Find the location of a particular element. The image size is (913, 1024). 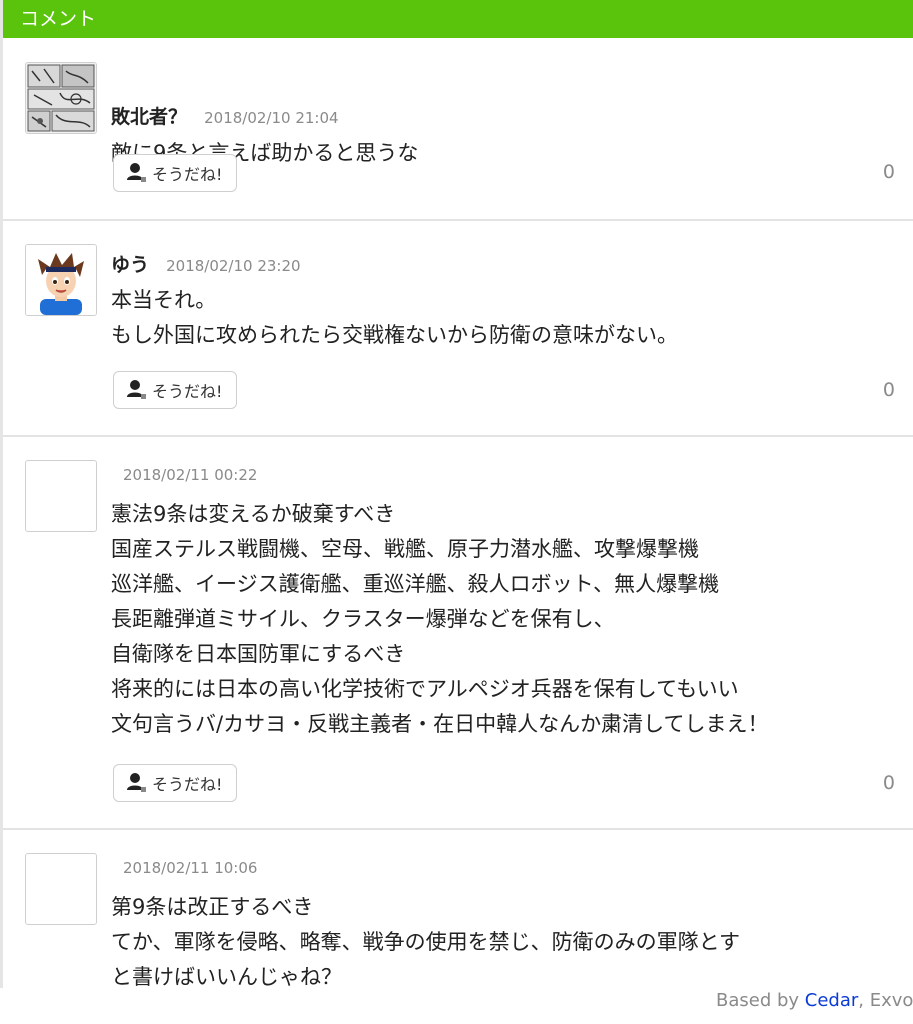

footer-prefix: Based by is located at coordinates (760, 1000).